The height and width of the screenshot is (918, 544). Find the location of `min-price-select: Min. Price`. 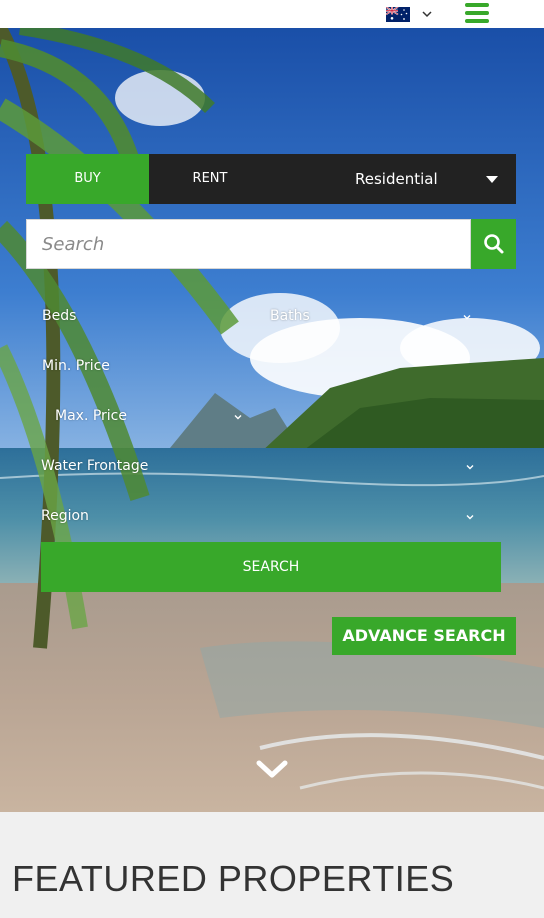

min-price-select: Min. Price is located at coordinates (142, 368).